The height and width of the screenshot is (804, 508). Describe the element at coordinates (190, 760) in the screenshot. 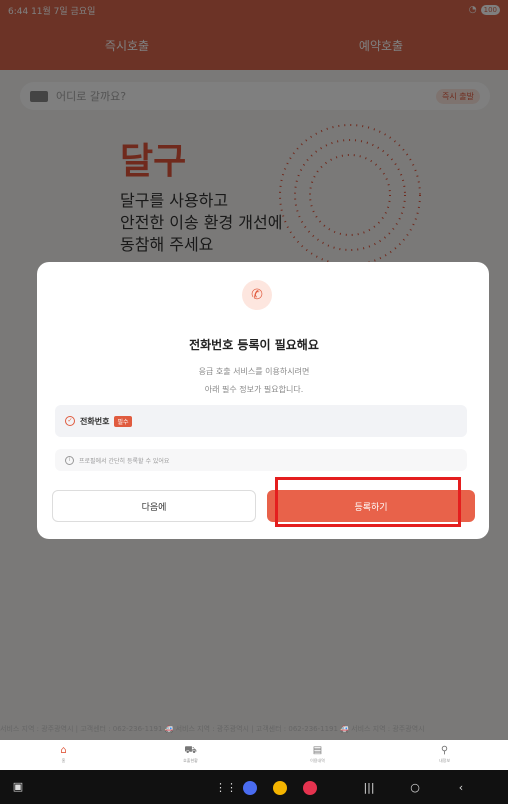

I see `nav-call-status-label: 호출현황` at that location.